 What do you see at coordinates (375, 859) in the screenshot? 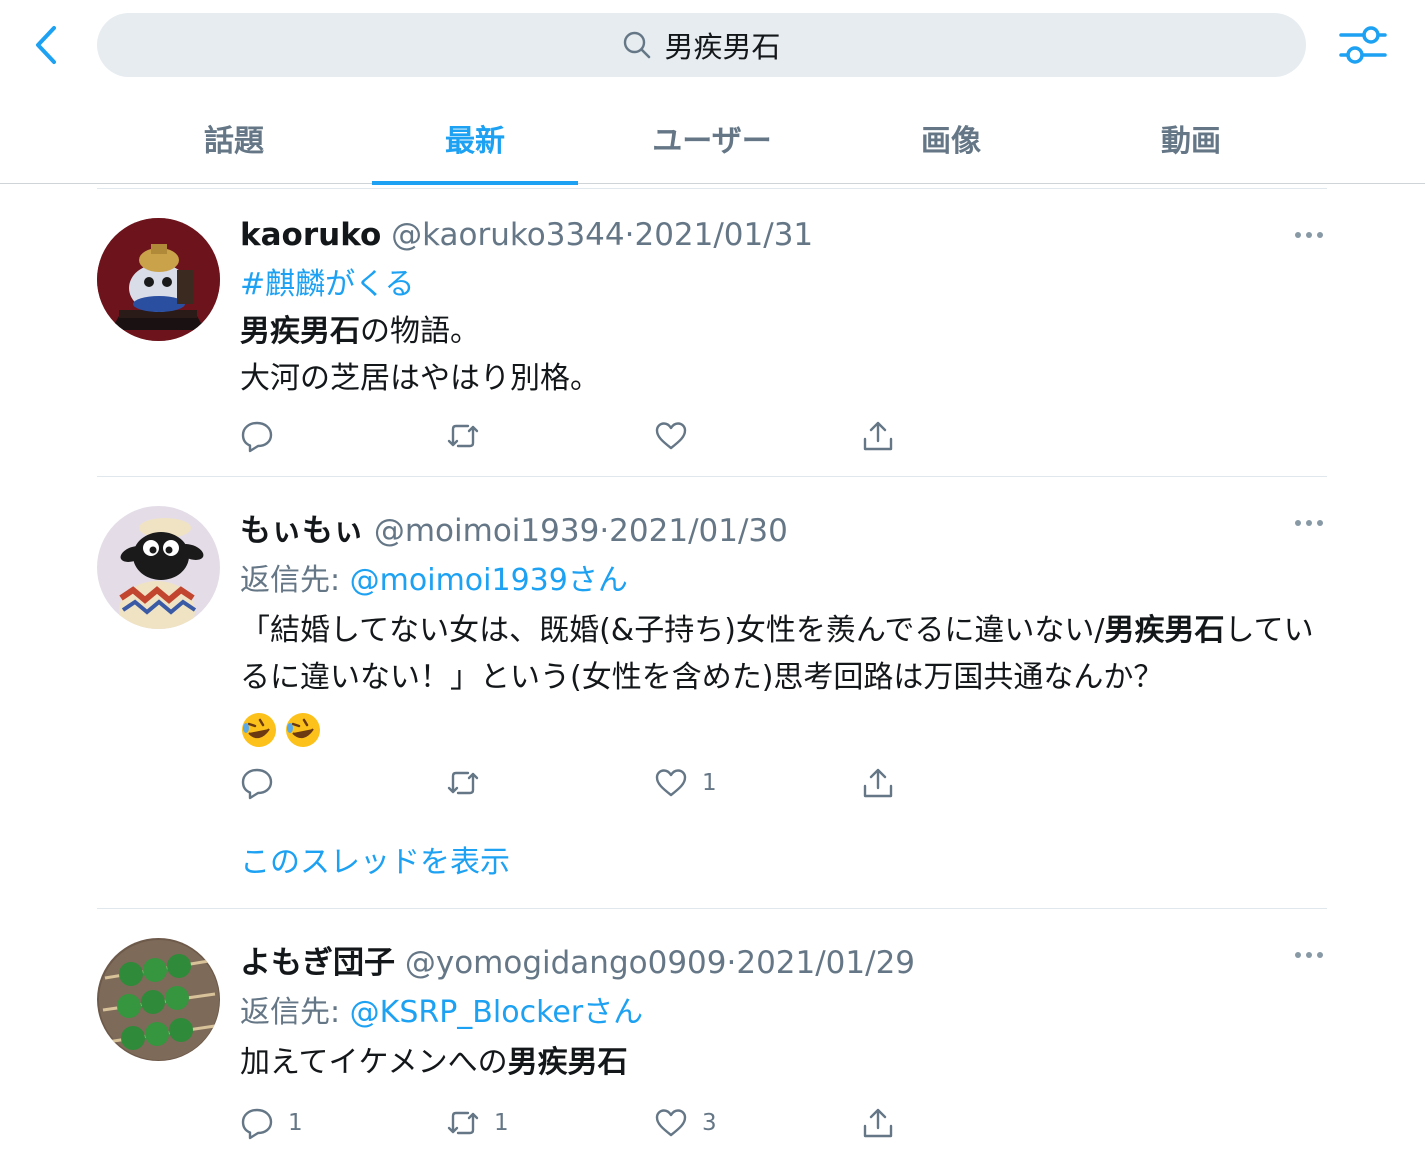
I see `show-thread-link: このスレッドを表示` at bounding box center [375, 859].